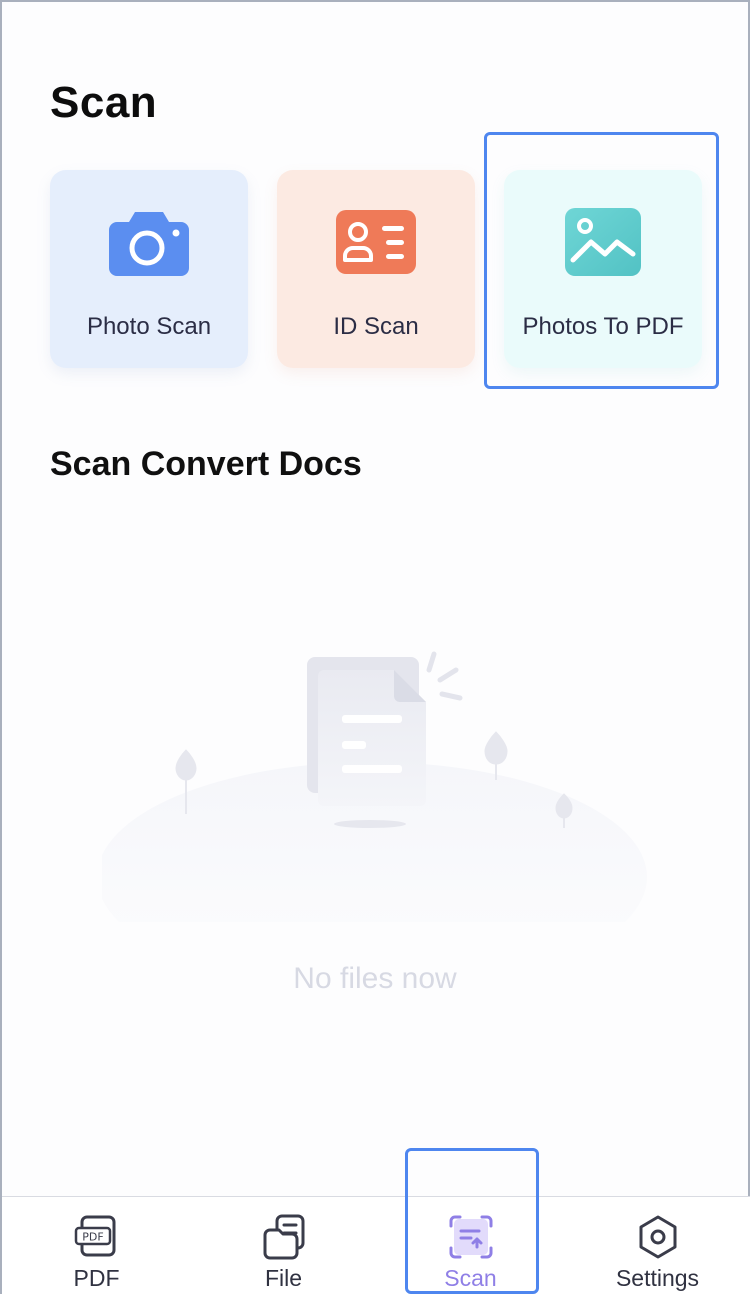  I want to click on tab-scan-label: Scan, so click(470, 1278).